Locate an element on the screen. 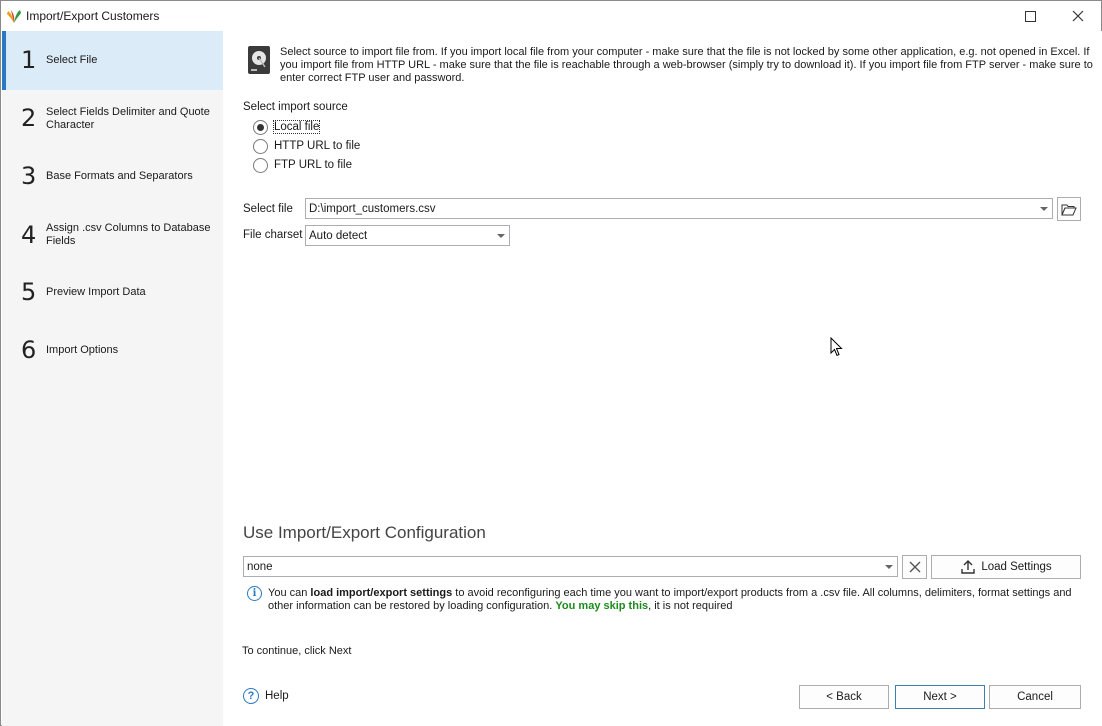  config-value: none is located at coordinates (260, 566).